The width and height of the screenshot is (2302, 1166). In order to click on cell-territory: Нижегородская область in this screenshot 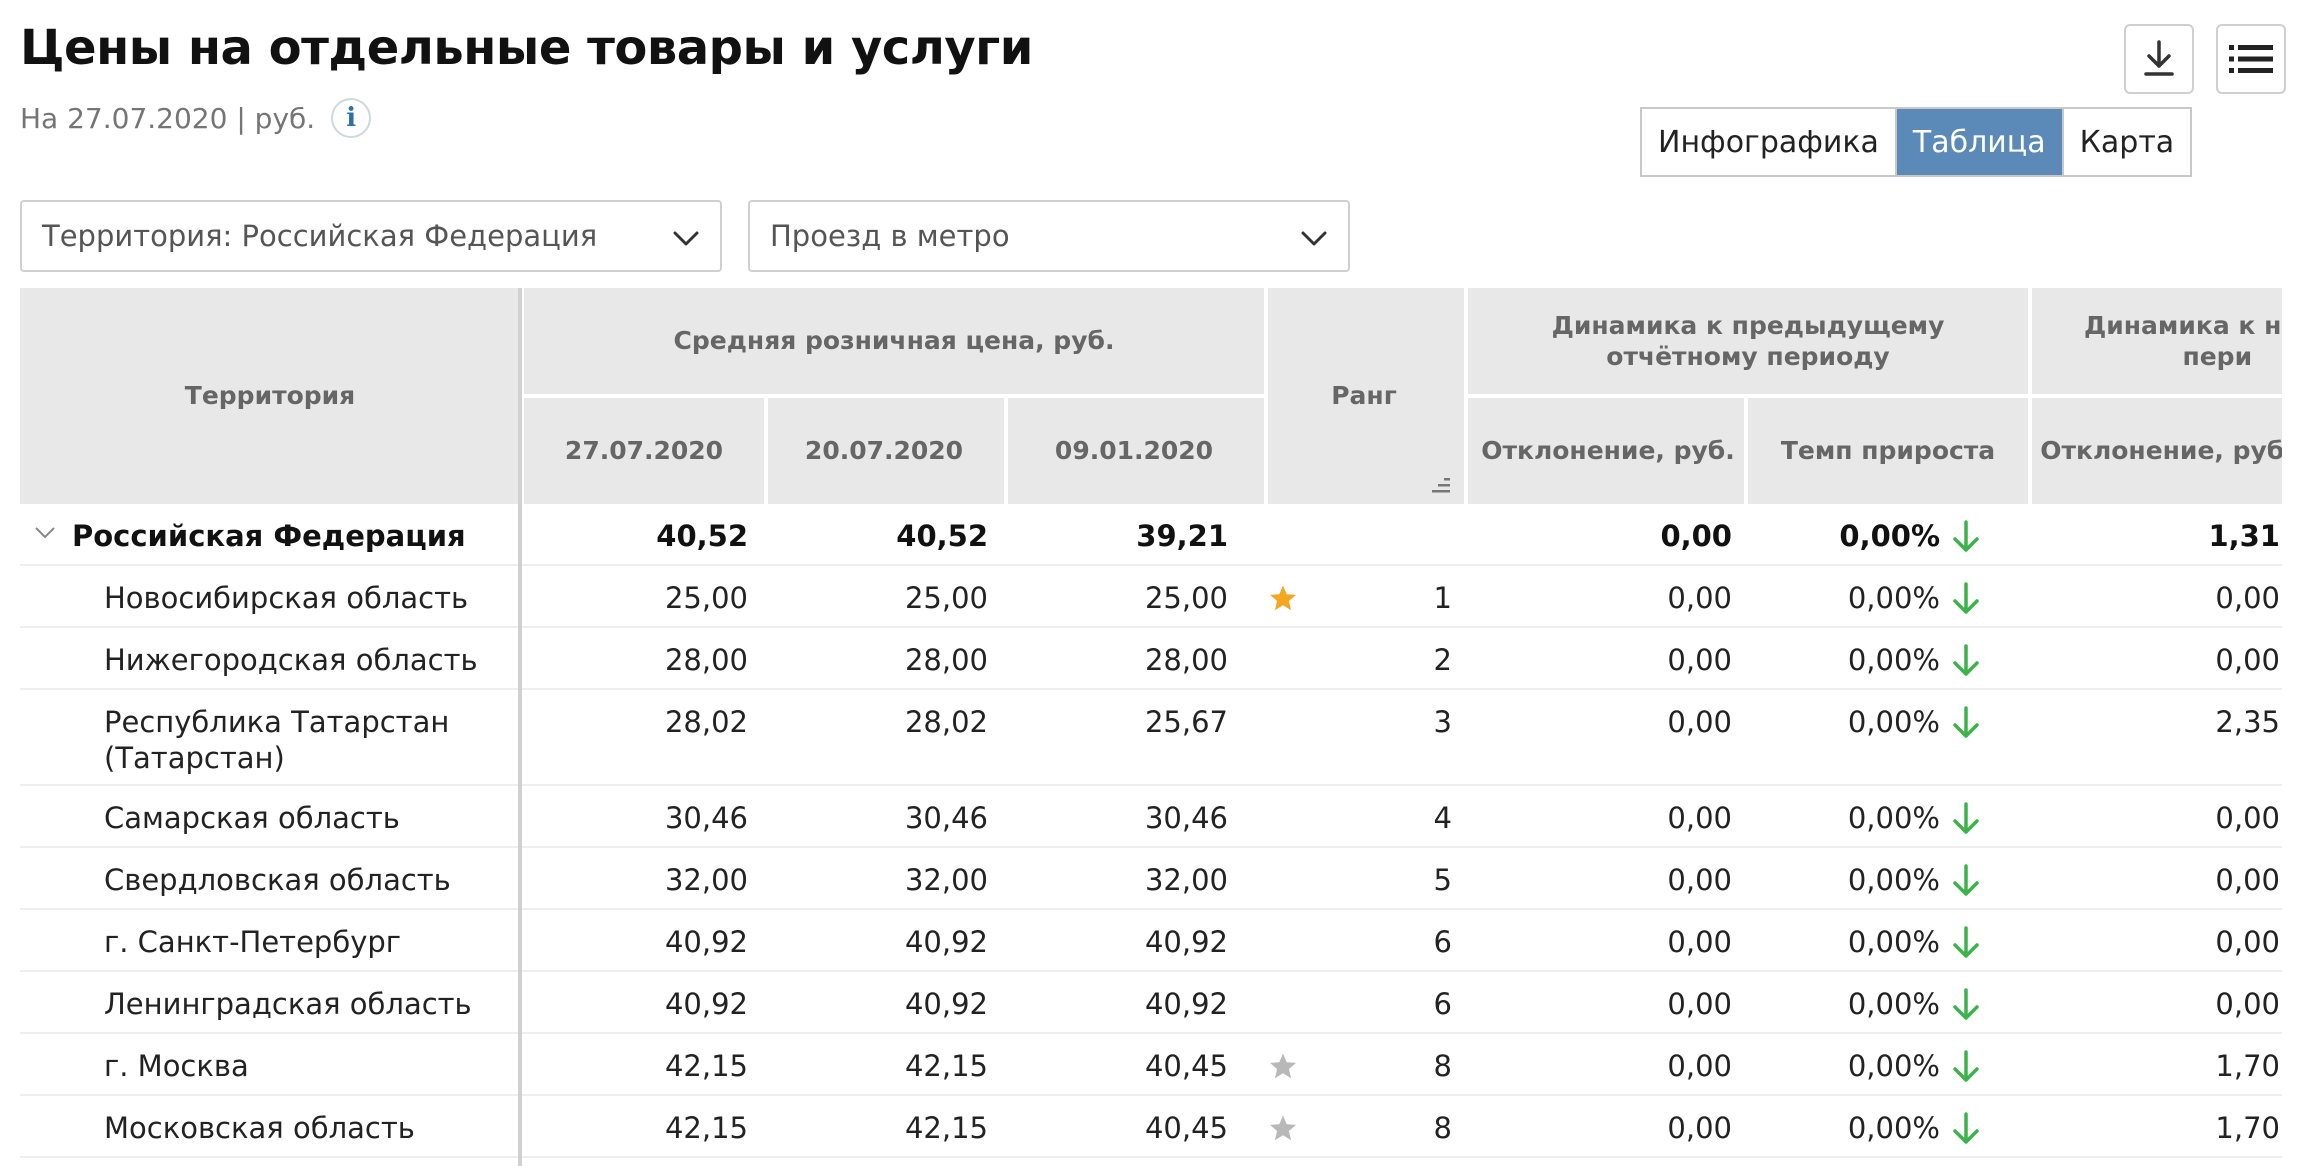, I will do `click(291, 660)`.